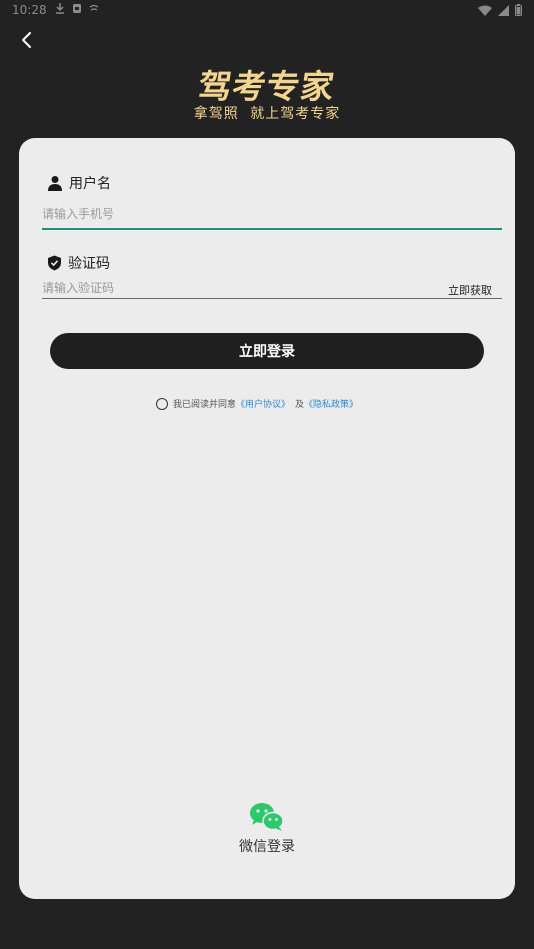  Describe the element at coordinates (272, 229) in the screenshot. I see `phone-input-underline` at that location.